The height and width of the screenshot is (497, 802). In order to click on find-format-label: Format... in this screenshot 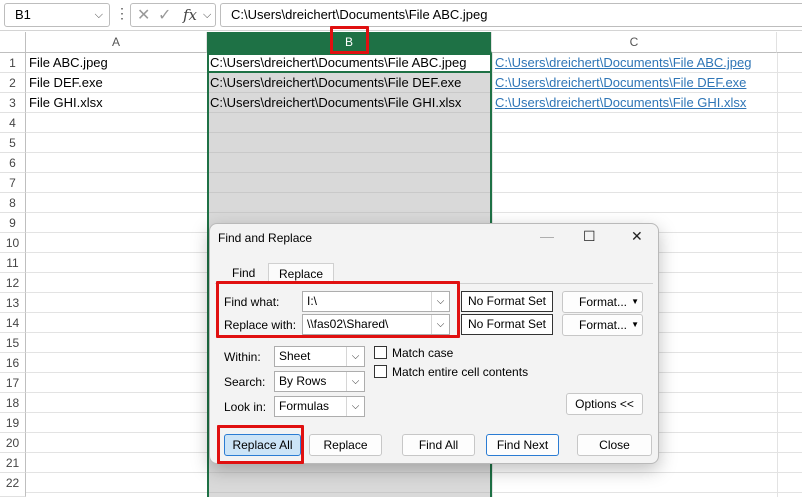, I will do `click(603, 302)`.